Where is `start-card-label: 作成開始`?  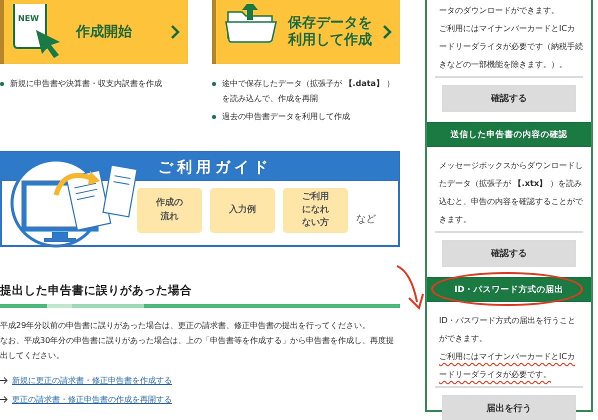 start-card-label: 作成開始 is located at coordinates (104, 32).